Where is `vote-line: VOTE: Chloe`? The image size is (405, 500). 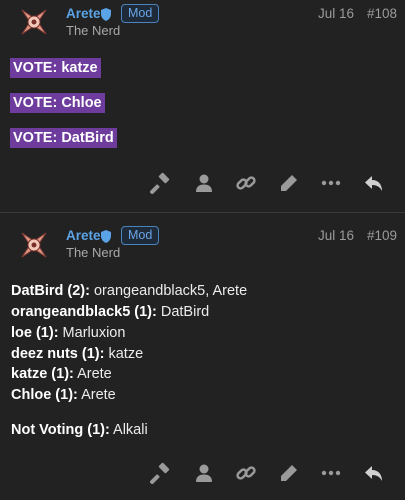 vote-line: VOTE: Chloe is located at coordinates (57, 103).